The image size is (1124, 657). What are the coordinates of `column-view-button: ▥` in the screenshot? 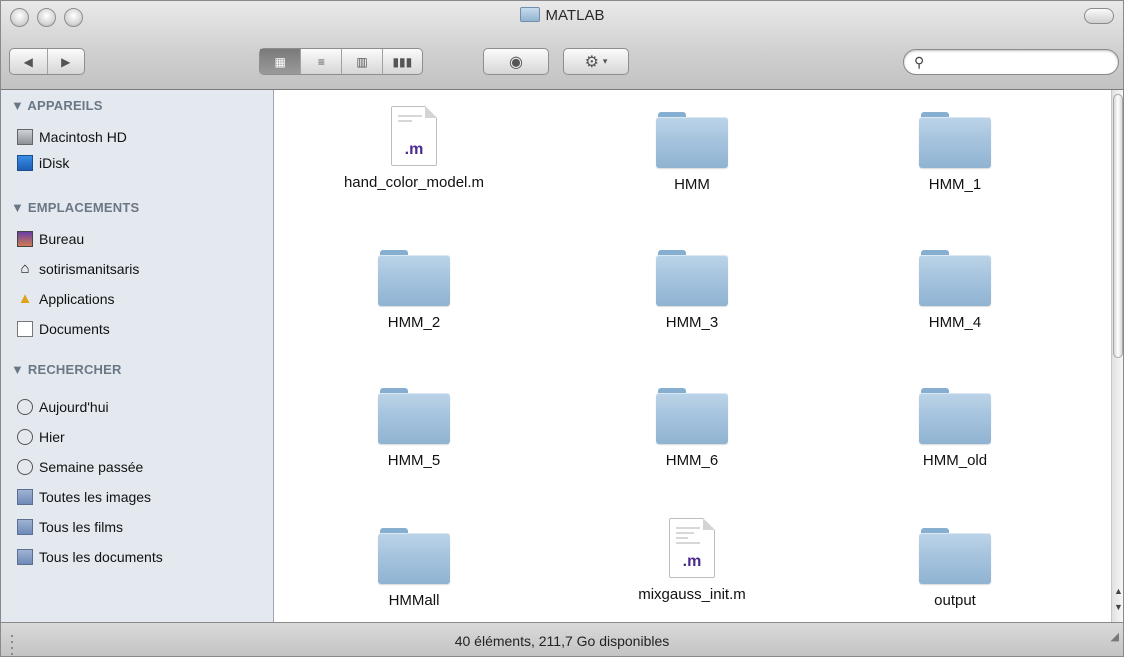 It's located at (362, 61).